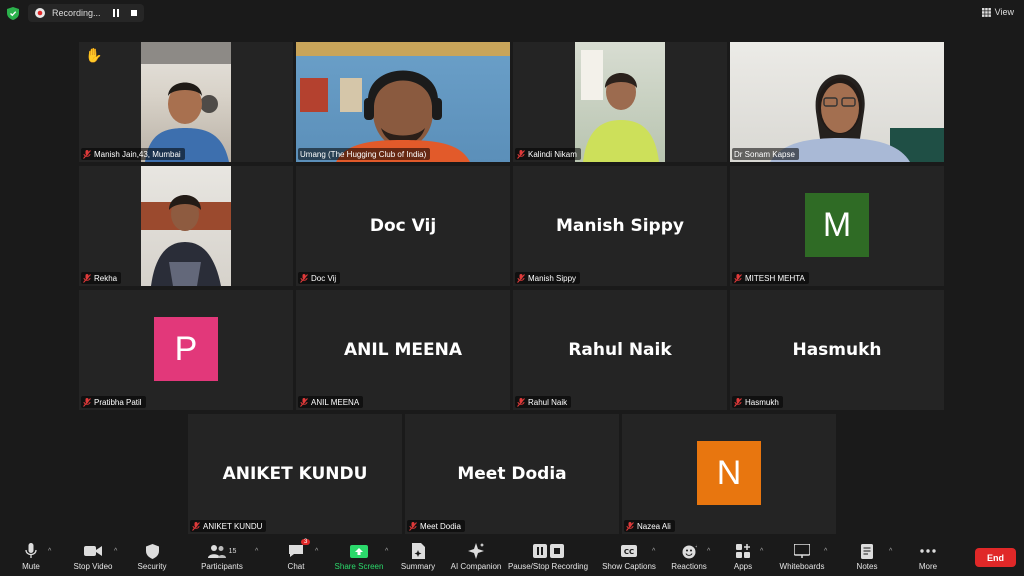 This screenshot has height=576, width=1024. Describe the element at coordinates (324, 278) in the screenshot. I see `participant-name: Doc Vij` at that location.